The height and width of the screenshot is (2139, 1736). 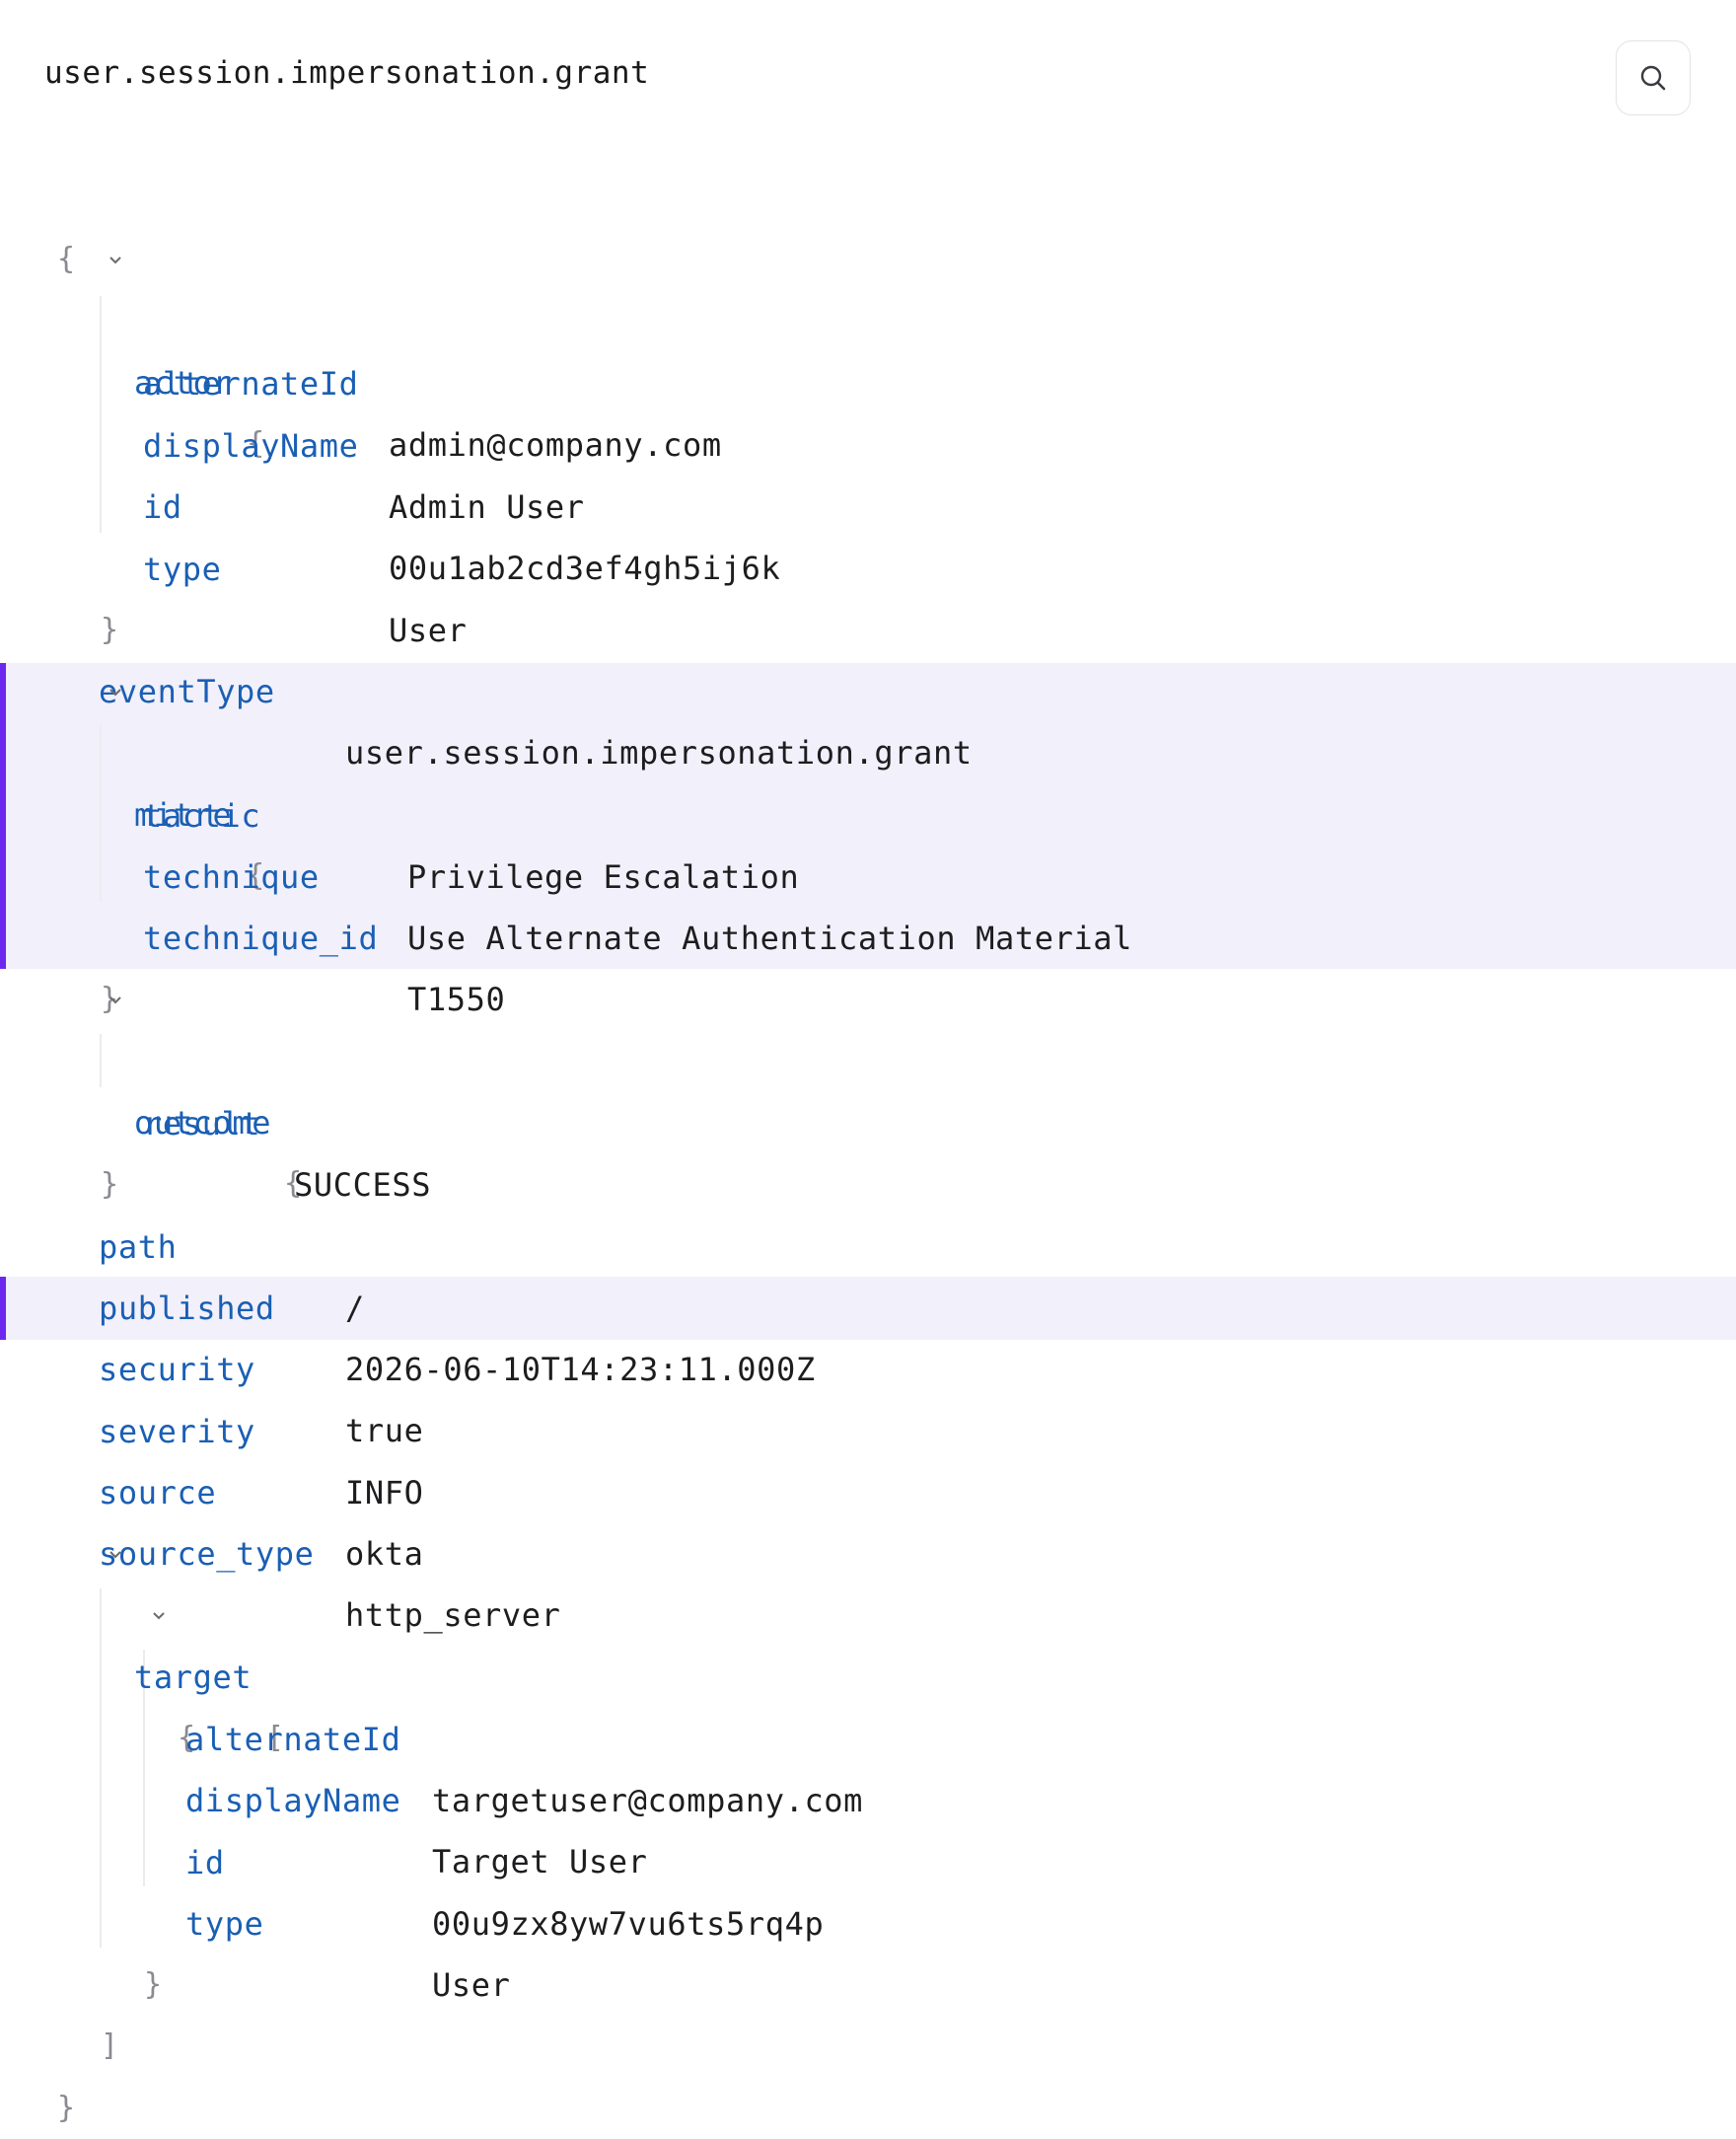 What do you see at coordinates (868, 1085) in the screenshot?
I see `outcome-row: outcome {` at bounding box center [868, 1085].